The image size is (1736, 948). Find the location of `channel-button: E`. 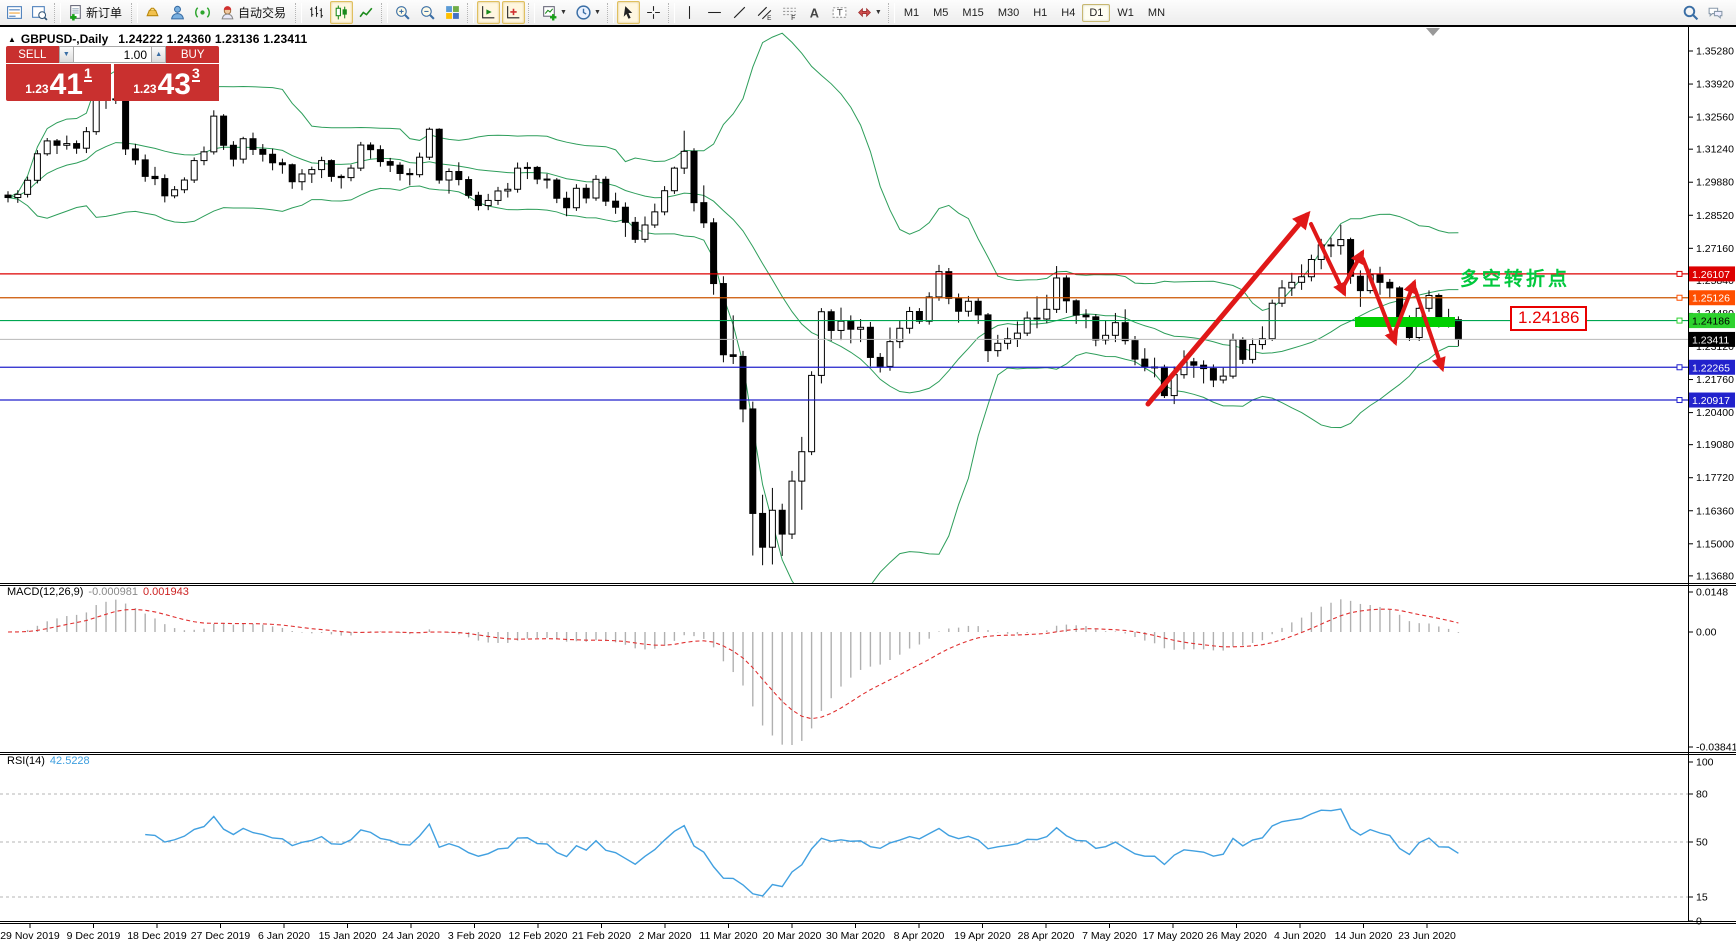

channel-button: E is located at coordinates (764, 12).